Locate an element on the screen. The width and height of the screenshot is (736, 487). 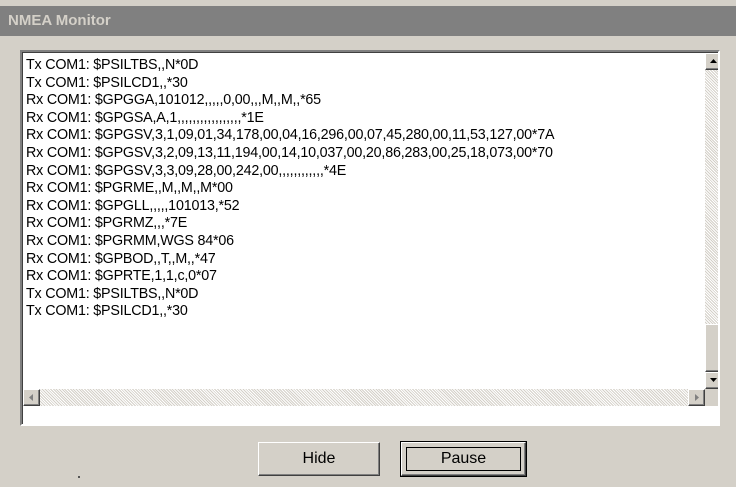
arrow-up-icon is located at coordinates (713, 61).